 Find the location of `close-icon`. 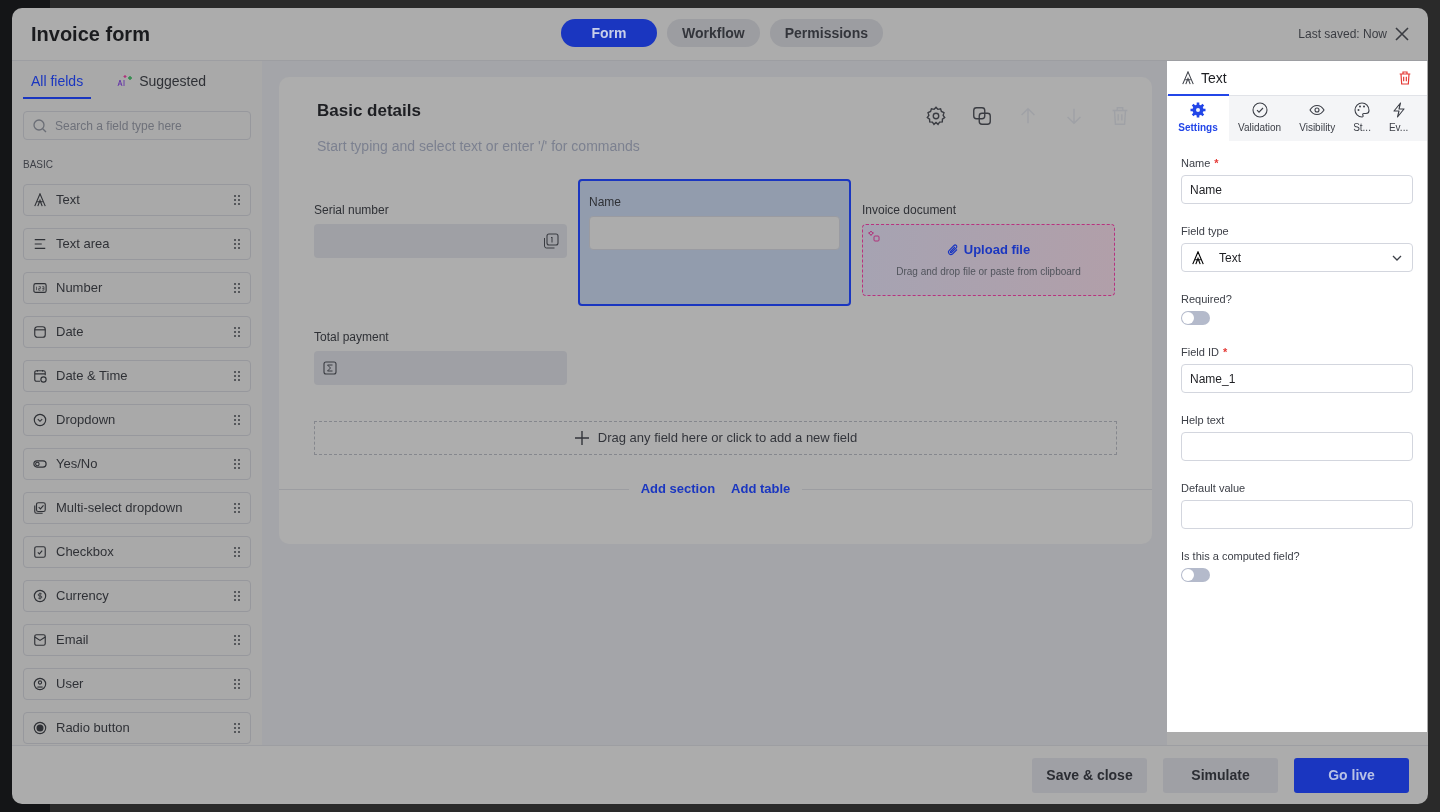

close-icon is located at coordinates (1402, 34).